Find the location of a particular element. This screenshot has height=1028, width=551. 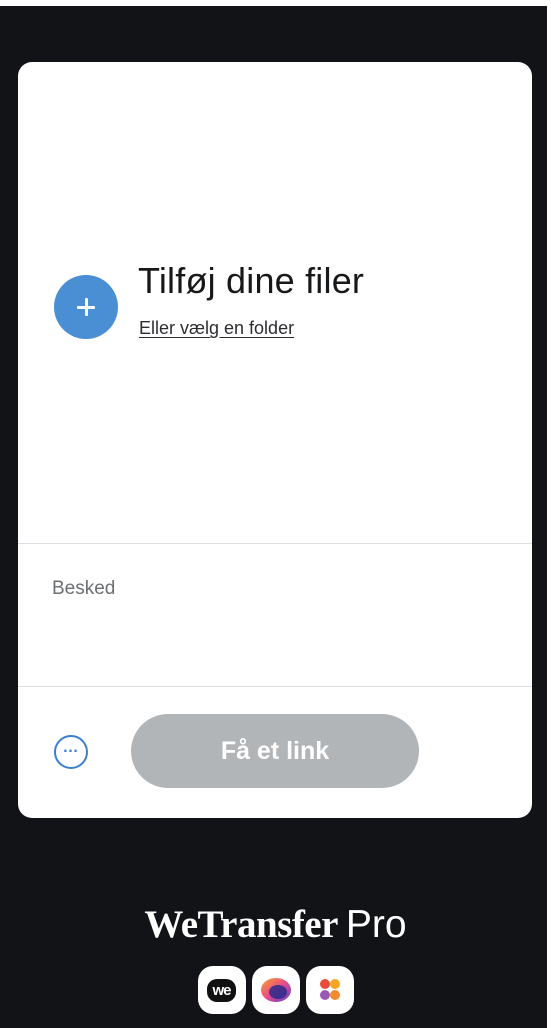

collect-app-icon is located at coordinates (275, 990).